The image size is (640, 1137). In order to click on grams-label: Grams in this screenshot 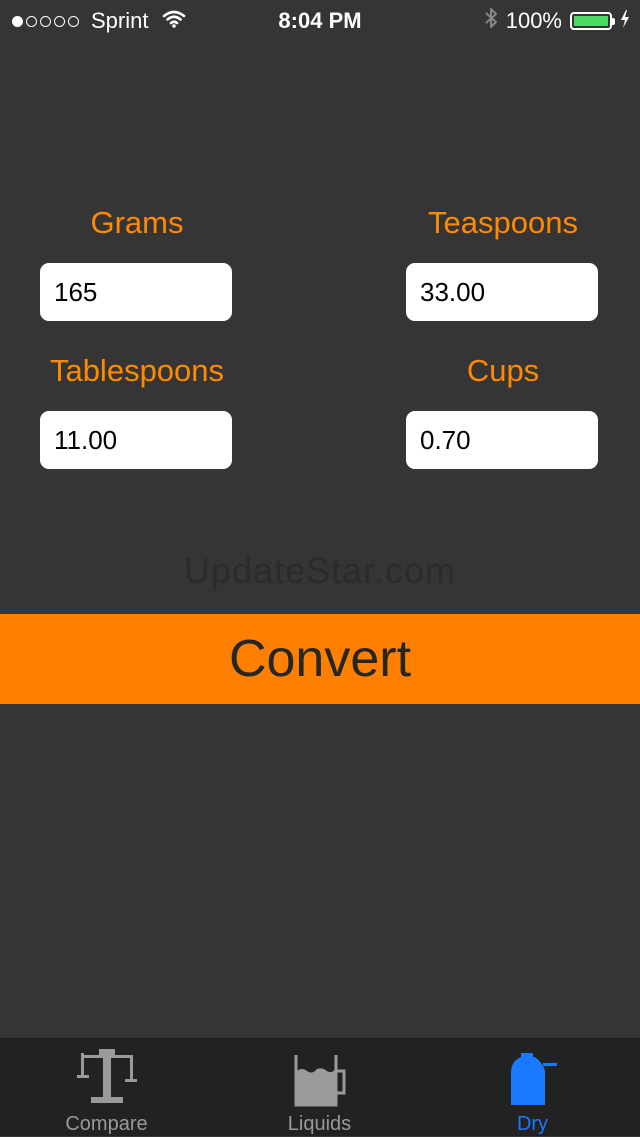, I will do `click(137, 222)`.